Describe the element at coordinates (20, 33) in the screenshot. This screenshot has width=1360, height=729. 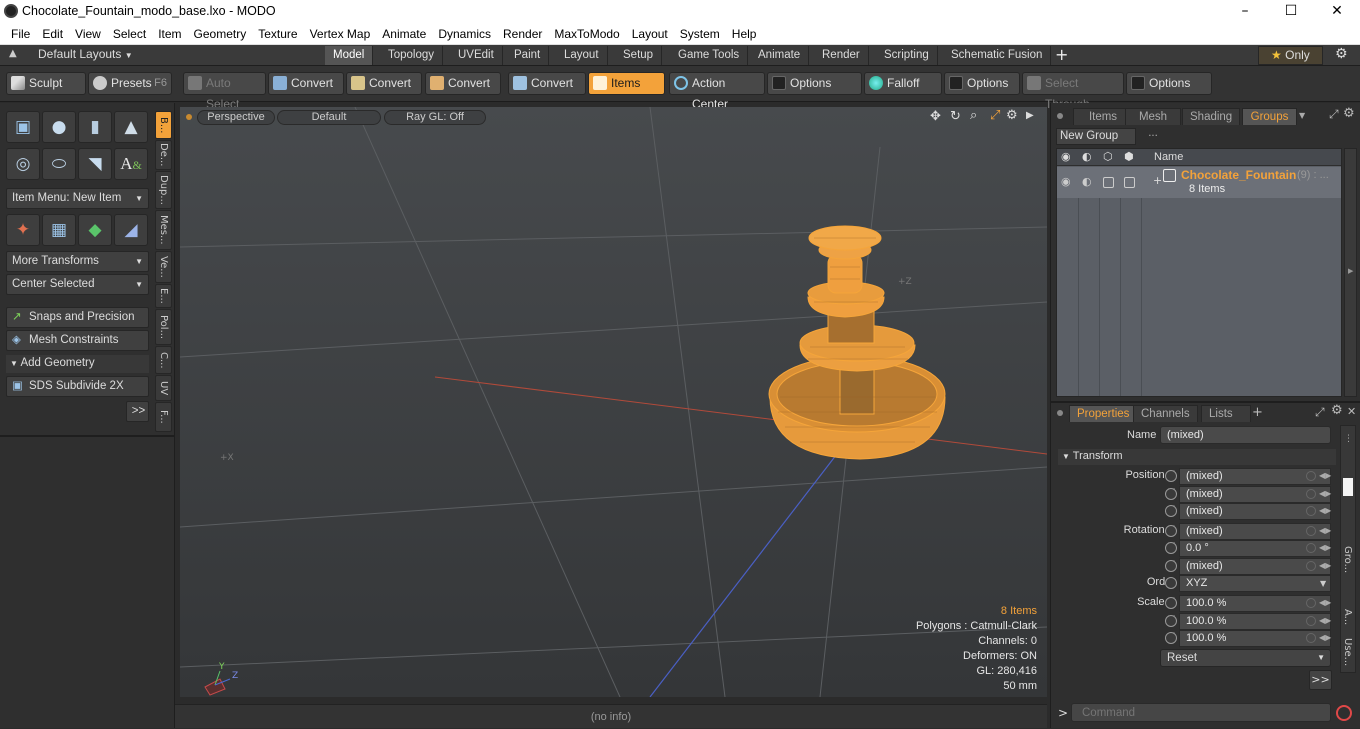
I see `menu-file: File` at that location.